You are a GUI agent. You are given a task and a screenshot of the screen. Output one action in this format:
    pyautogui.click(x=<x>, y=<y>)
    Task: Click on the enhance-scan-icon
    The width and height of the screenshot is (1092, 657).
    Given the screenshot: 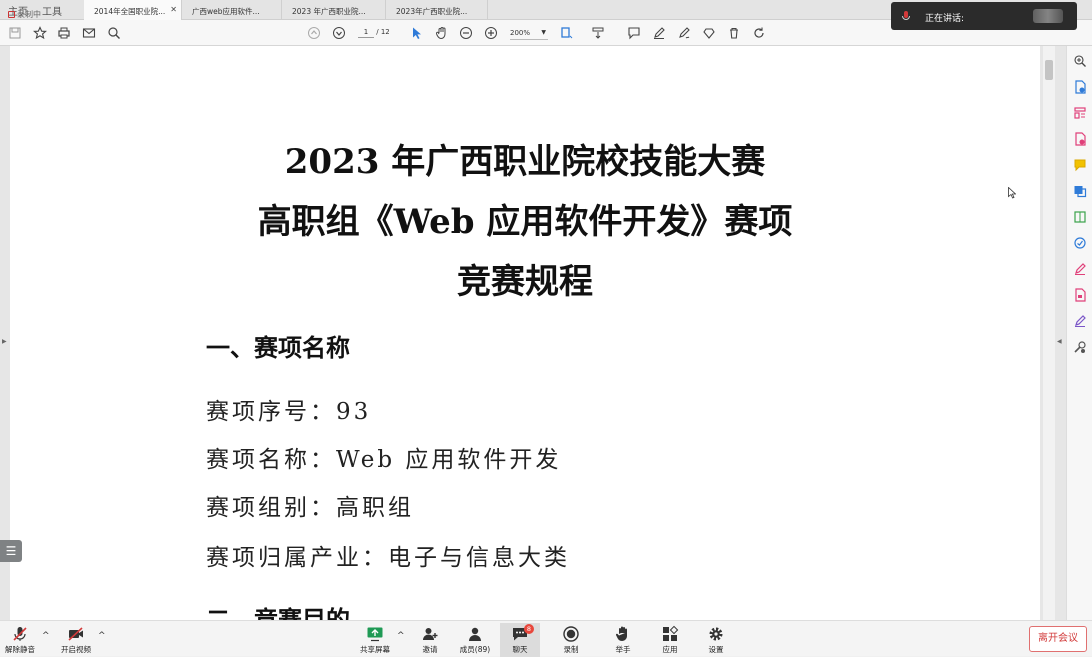 What is the action you would take?
    pyautogui.click(x=1080, y=243)
    